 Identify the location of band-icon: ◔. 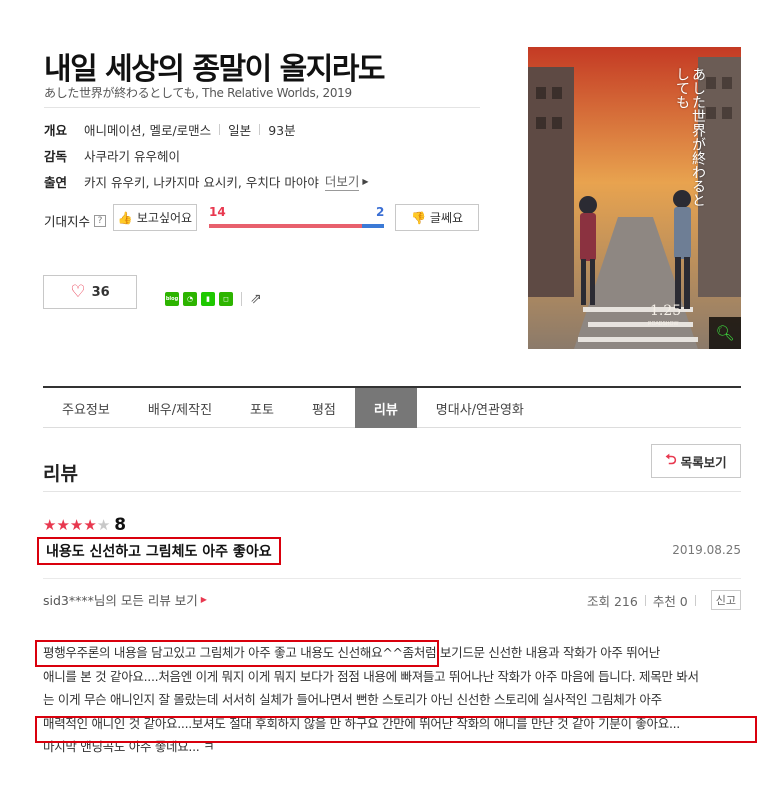
(190, 299).